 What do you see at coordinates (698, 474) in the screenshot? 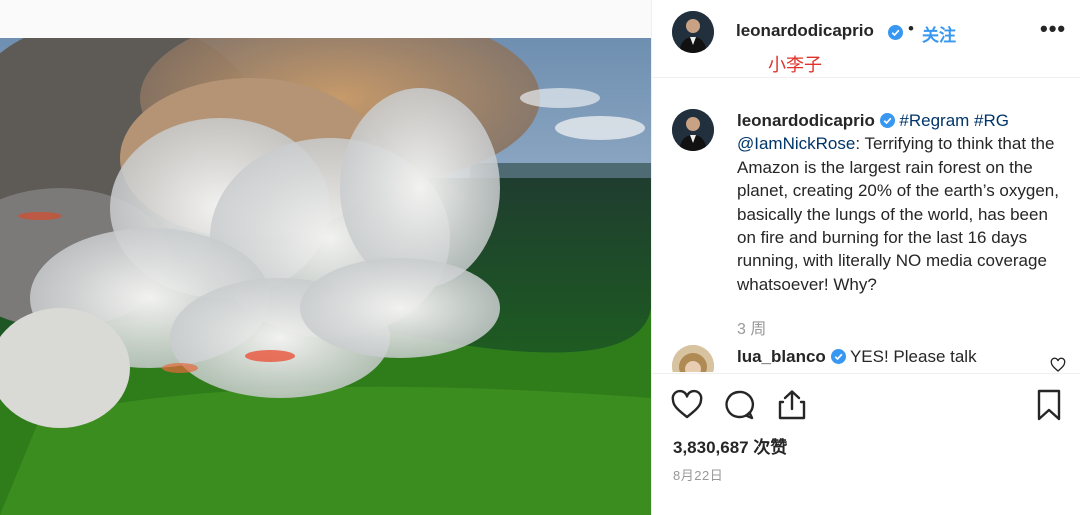
I see `post-date: 8月22日` at bounding box center [698, 474].